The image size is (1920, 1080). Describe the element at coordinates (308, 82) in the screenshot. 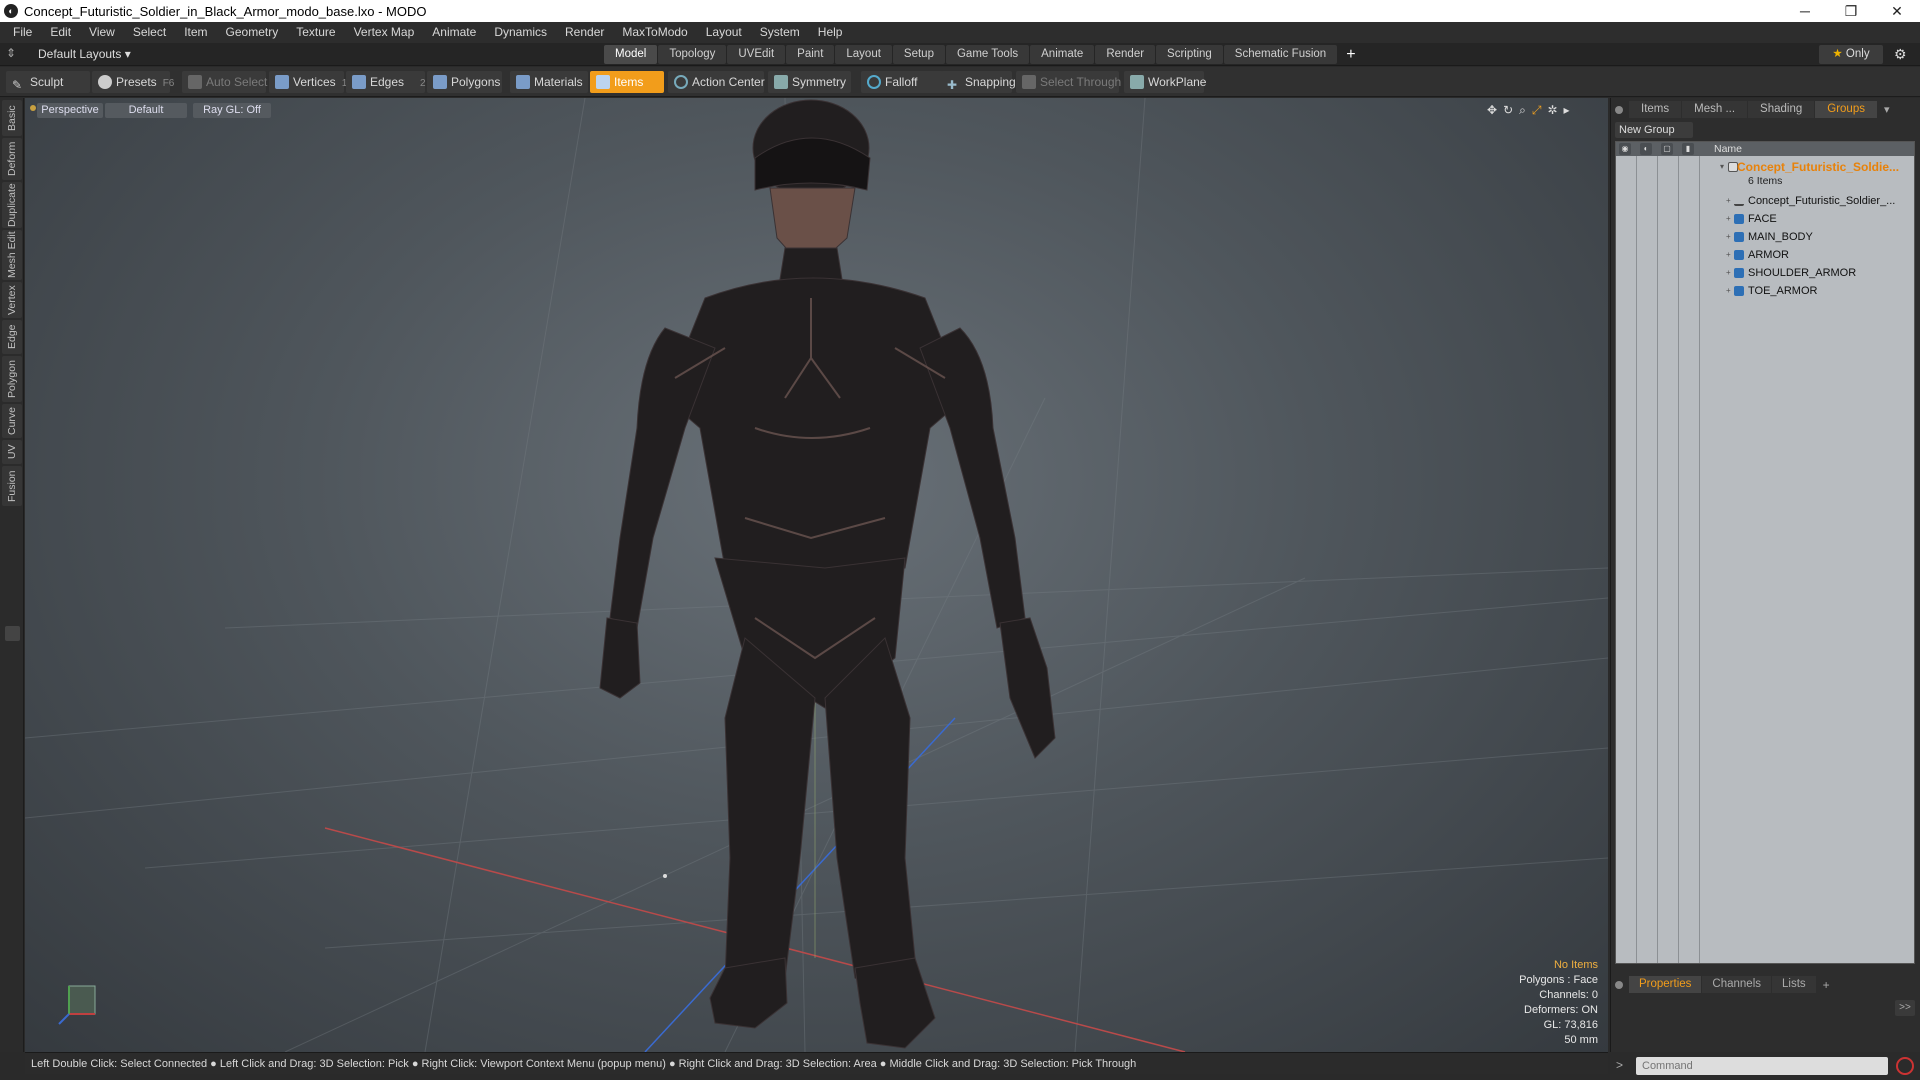

I see `vertices-button: Vertices 1` at that location.